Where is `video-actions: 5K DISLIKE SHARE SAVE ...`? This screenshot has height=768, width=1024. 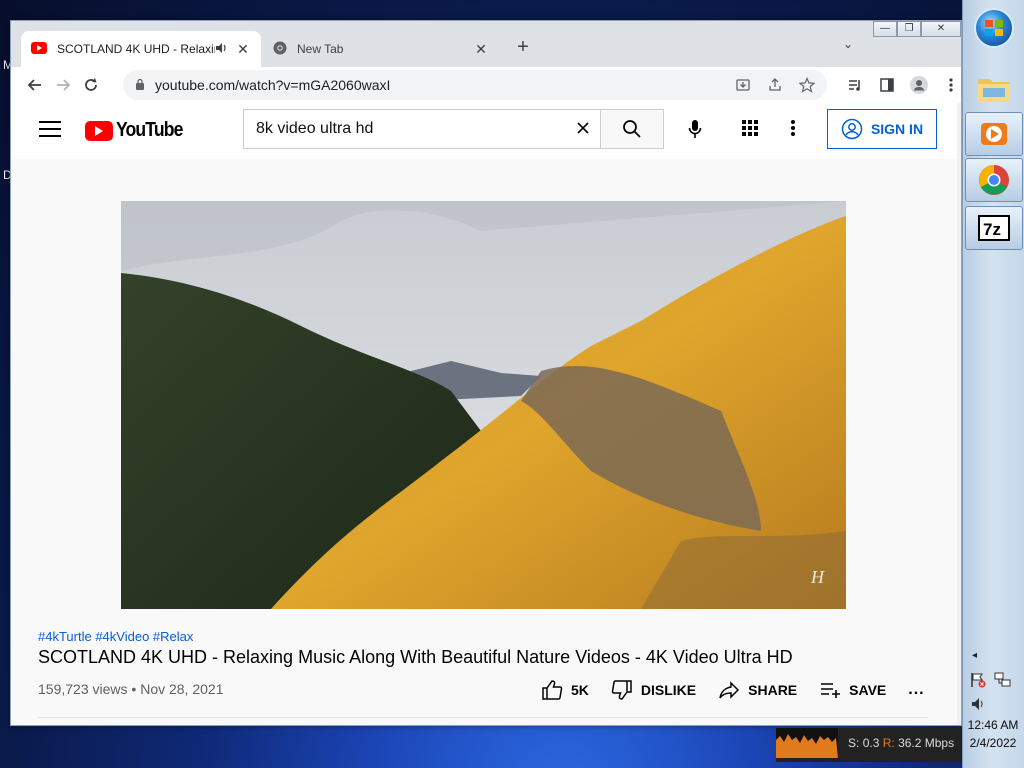 video-actions: 5K DISLIKE SHARE SAVE ... is located at coordinates (733, 690).